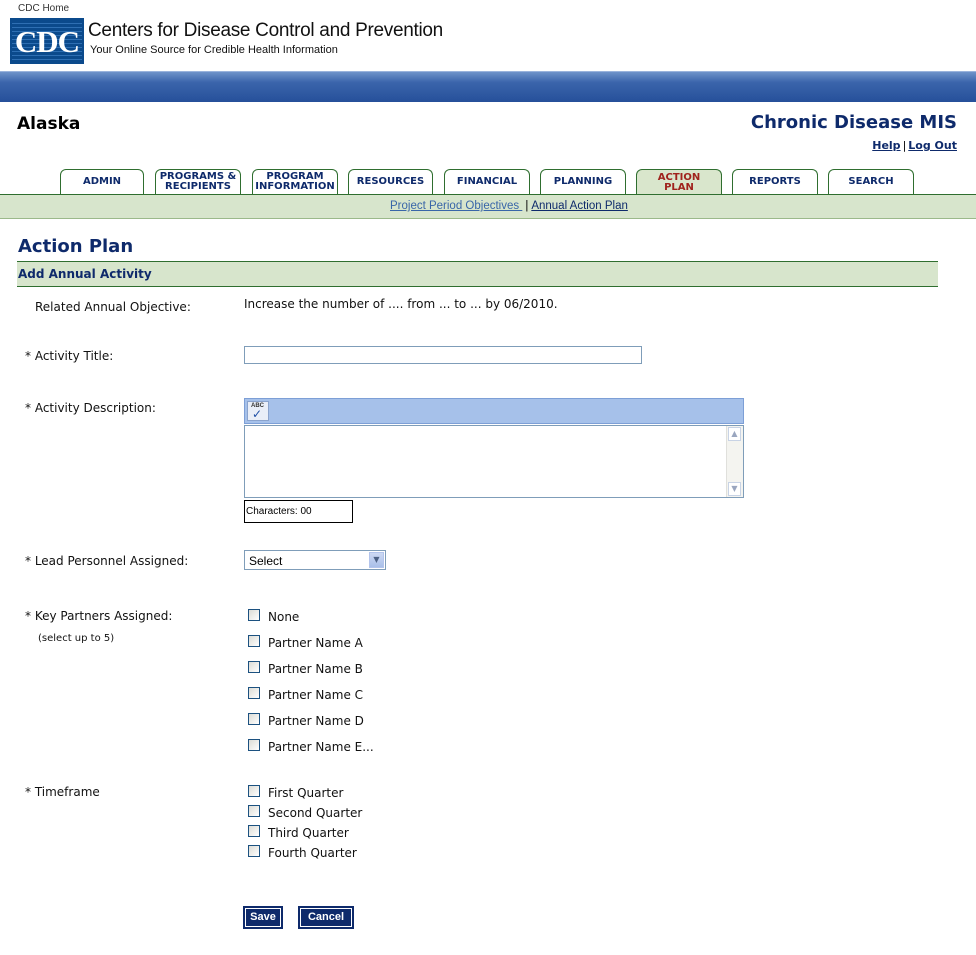 This screenshot has width=976, height=955. Describe the element at coordinates (263, 917) in the screenshot. I see `save-button: Save` at that location.